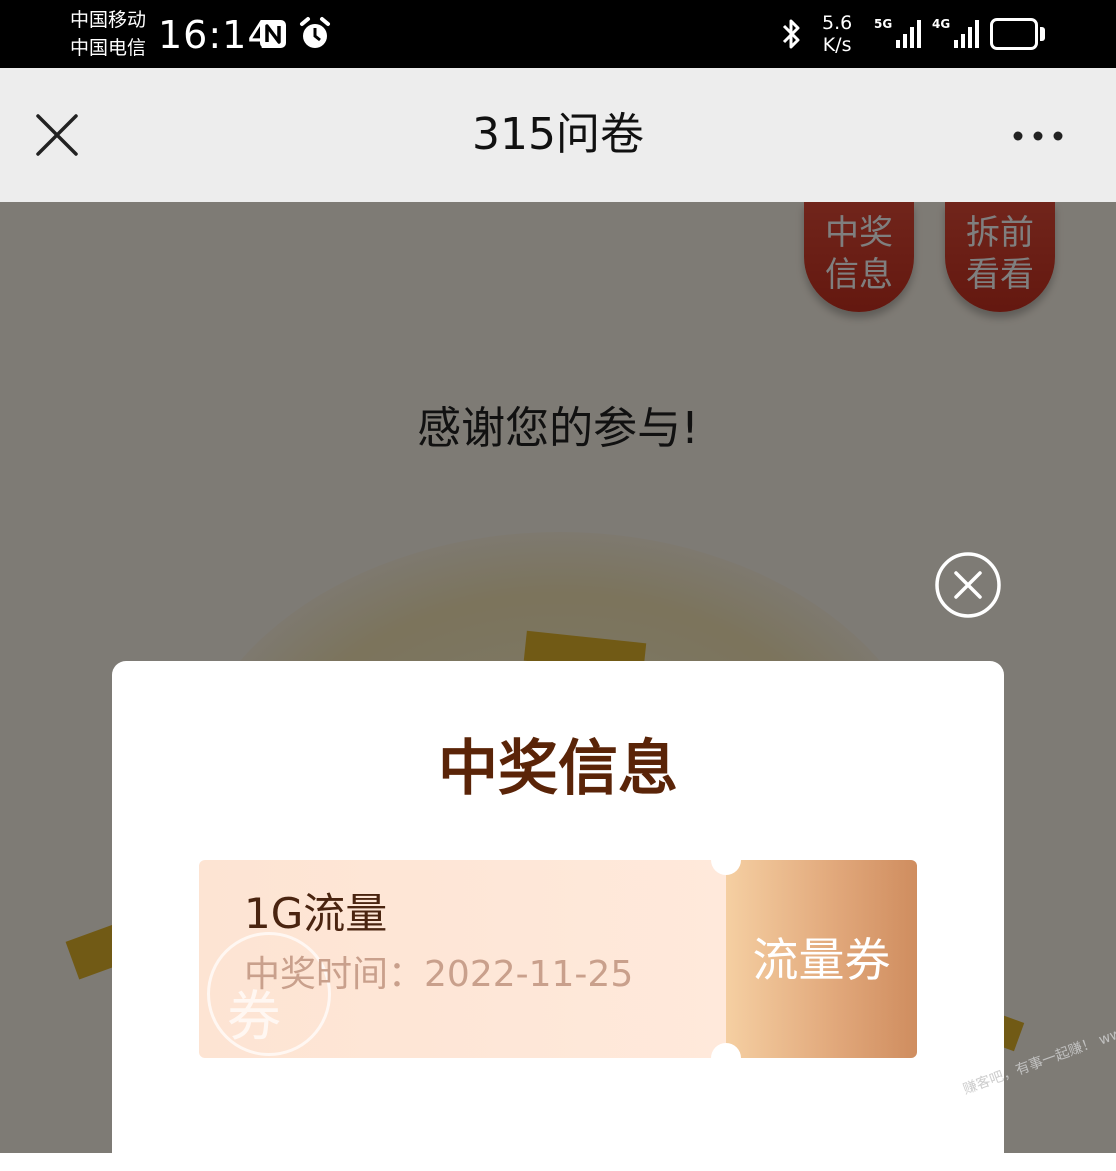  What do you see at coordinates (316, 913) in the screenshot?
I see `prize-name: 1G流量` at bounding box center [316, 913].